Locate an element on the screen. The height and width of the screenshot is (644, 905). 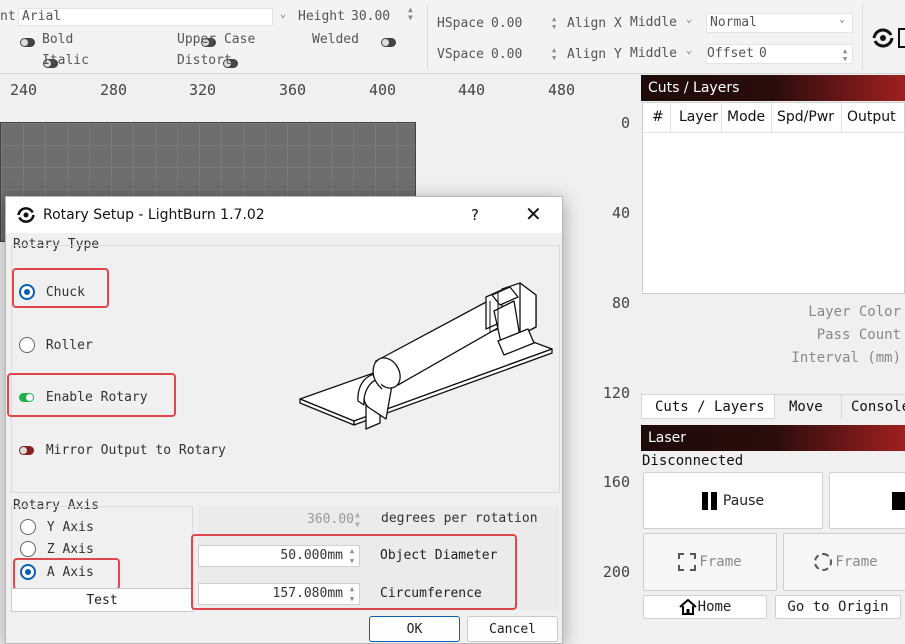
ok-button: OK is located at coordinates (414, 629).